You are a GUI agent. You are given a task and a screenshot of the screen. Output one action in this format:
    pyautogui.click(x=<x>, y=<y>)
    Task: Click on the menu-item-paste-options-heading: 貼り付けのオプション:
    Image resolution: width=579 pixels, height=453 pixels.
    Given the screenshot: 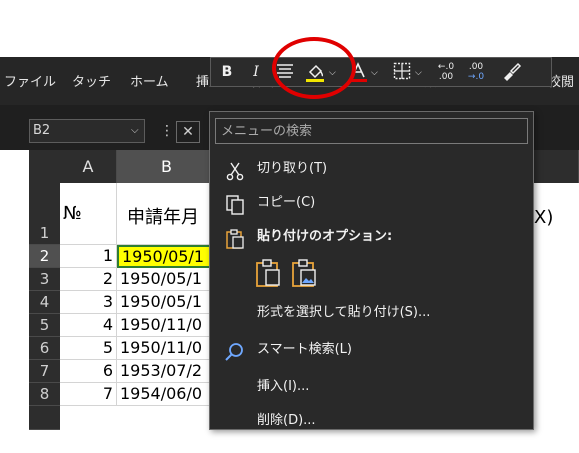 What is the action you would take?
    pyautogui.click(x=371, y=237)
    